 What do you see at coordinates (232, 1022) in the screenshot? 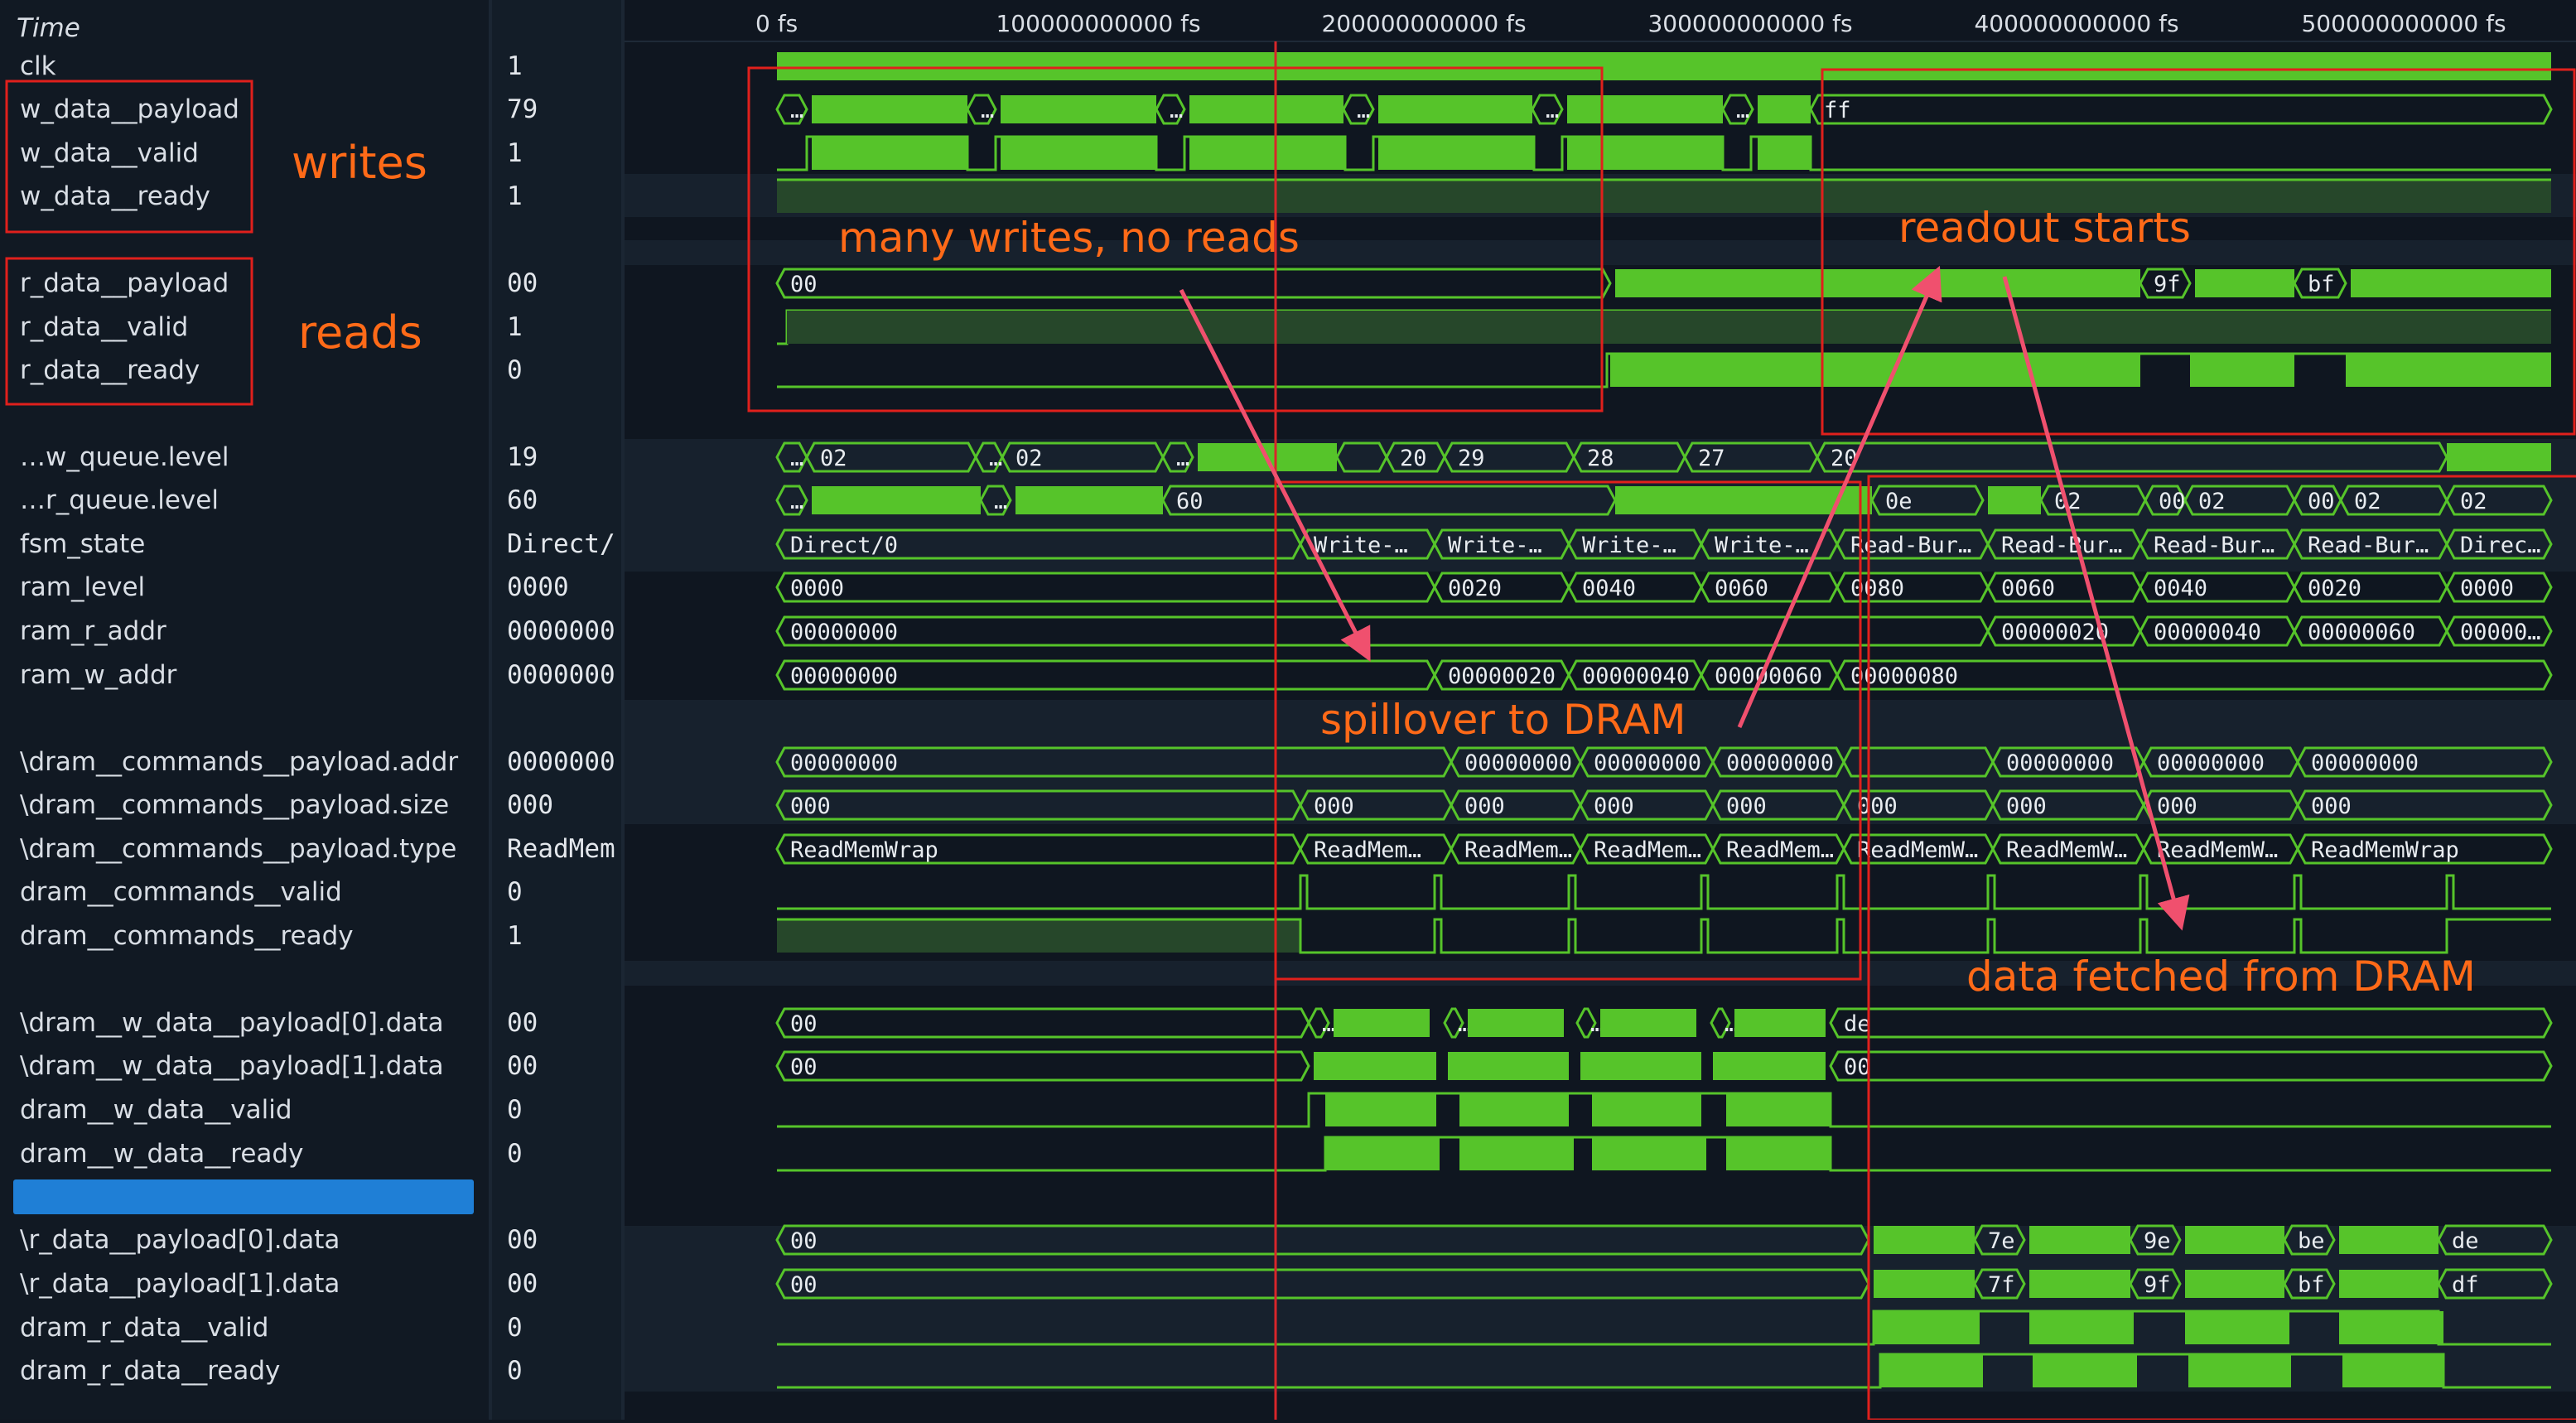
I see `signal-name-dram_w_p0: \dram__w_data__payload[0].data` at bounding box center [232, 1022].